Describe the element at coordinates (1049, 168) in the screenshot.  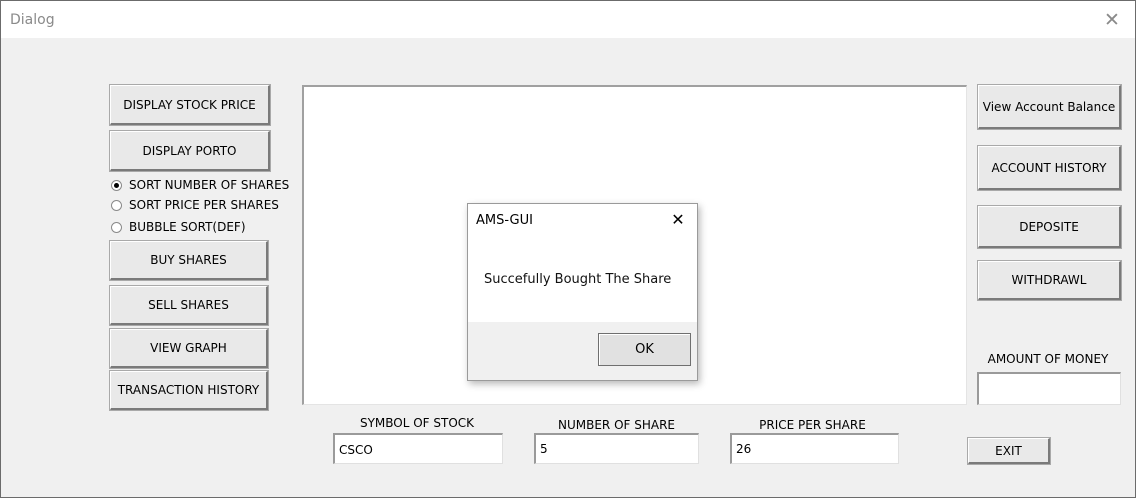
I see `account-history-button: ACCOUNT HISTORY` at that location.